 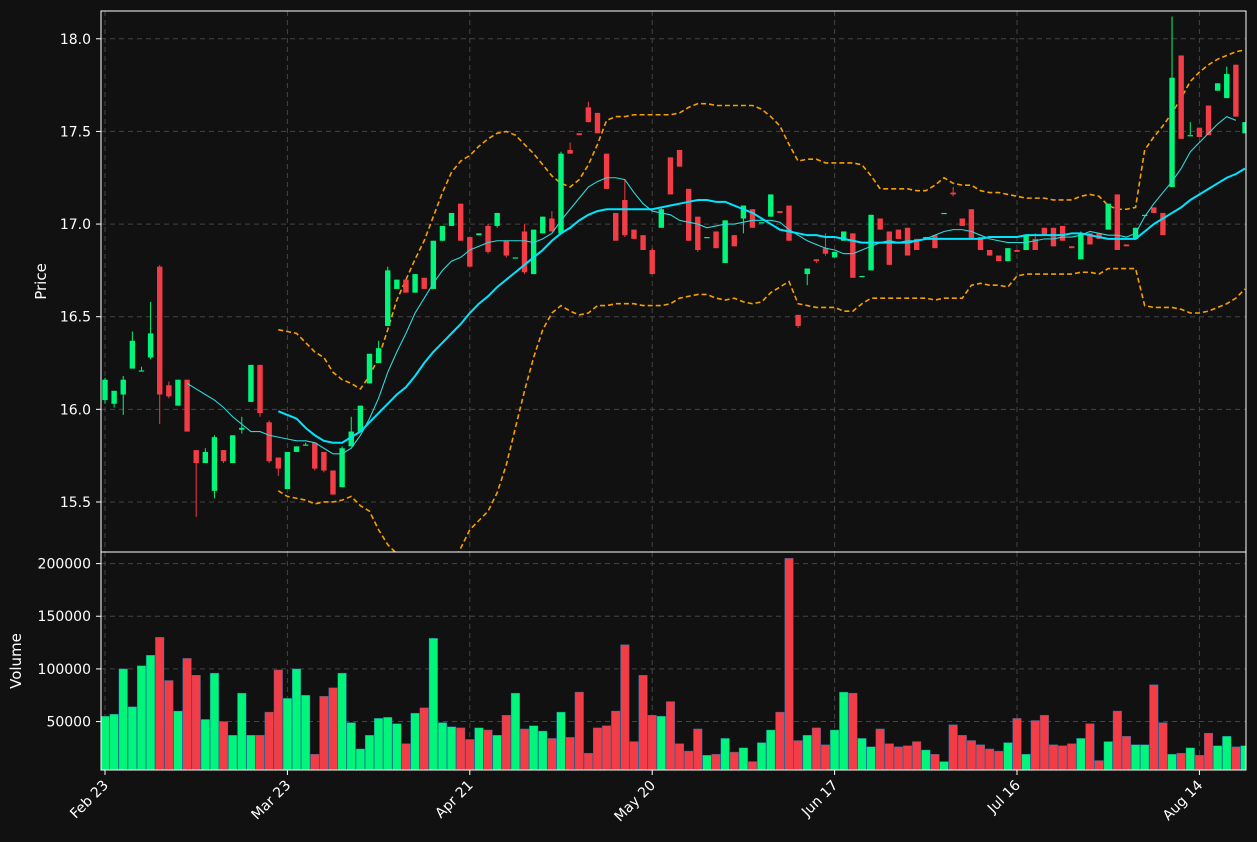 What do you see at coordinates (75, 410) in the screenshot?
I see `price-ytick-label: 16.0` at bounding box center [75, 410].